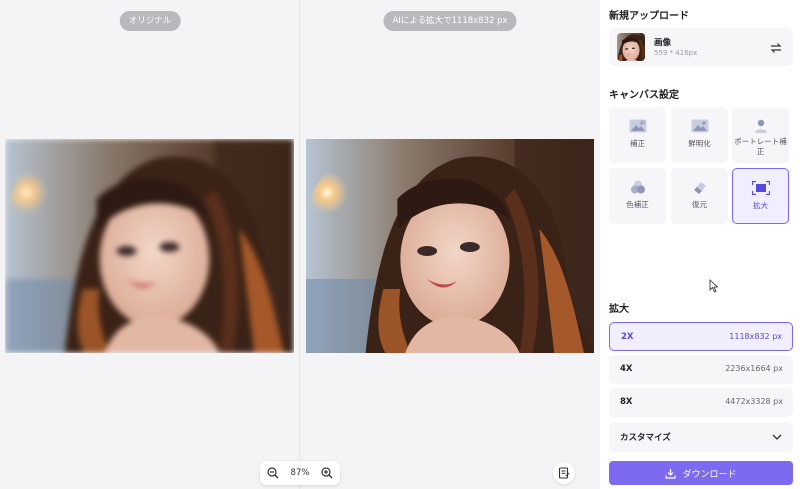  What do you see at coordinates (150, 21) in the screenshot?
I see `original-label: オリジナル` at bounding box center [150, 21].